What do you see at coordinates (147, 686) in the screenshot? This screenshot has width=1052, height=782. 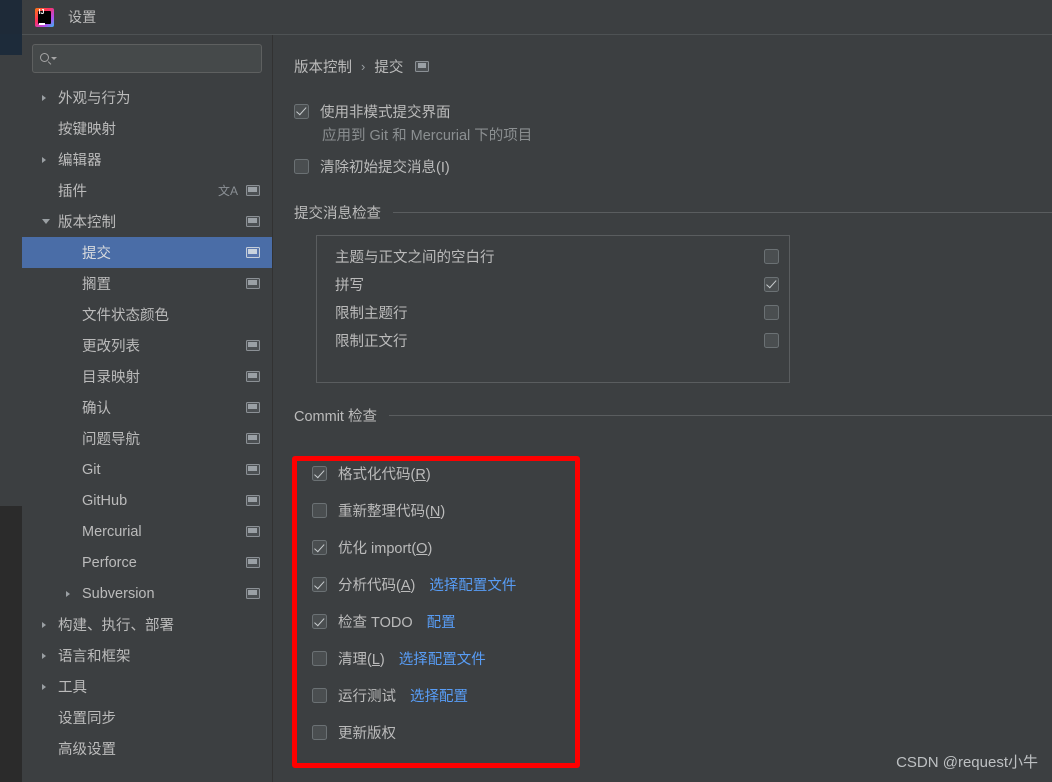 I see `sidebar-item-19: 工具` at bounding box center [147, 686].